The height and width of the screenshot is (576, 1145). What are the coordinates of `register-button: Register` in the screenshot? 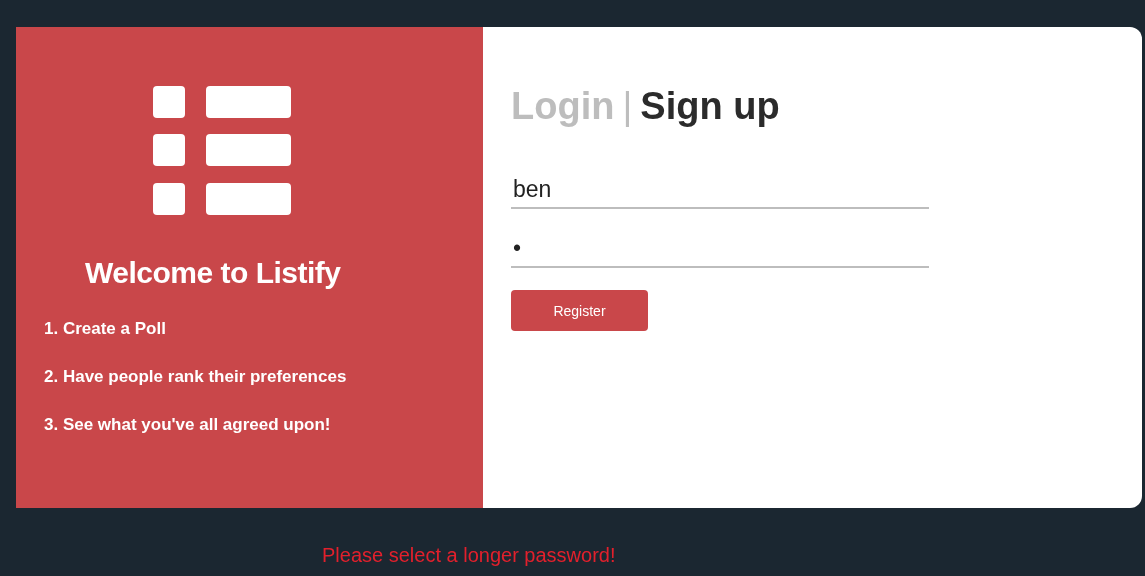 It's located at (579, 310).